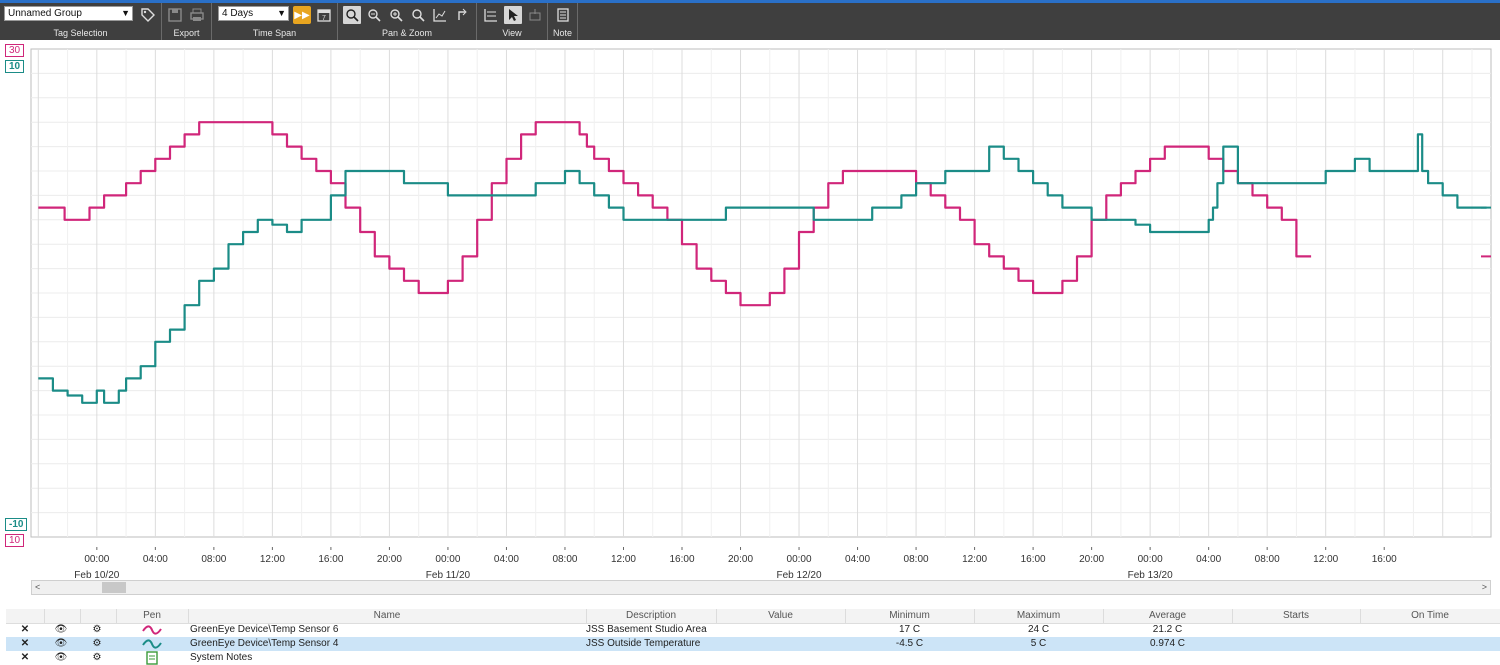  I want to click on scroll-right-icon: >, so click(1484, 587).